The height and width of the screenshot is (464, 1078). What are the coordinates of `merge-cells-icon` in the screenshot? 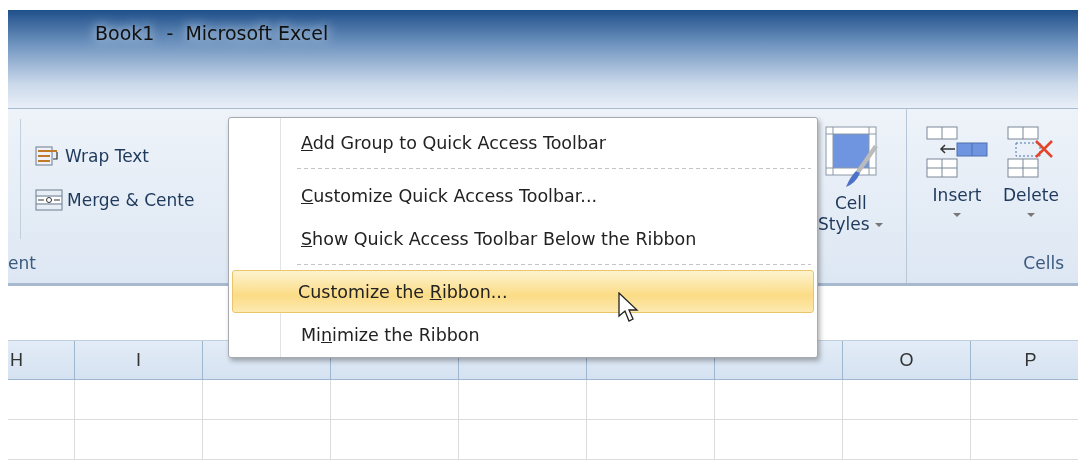 It's located at (49, 200).